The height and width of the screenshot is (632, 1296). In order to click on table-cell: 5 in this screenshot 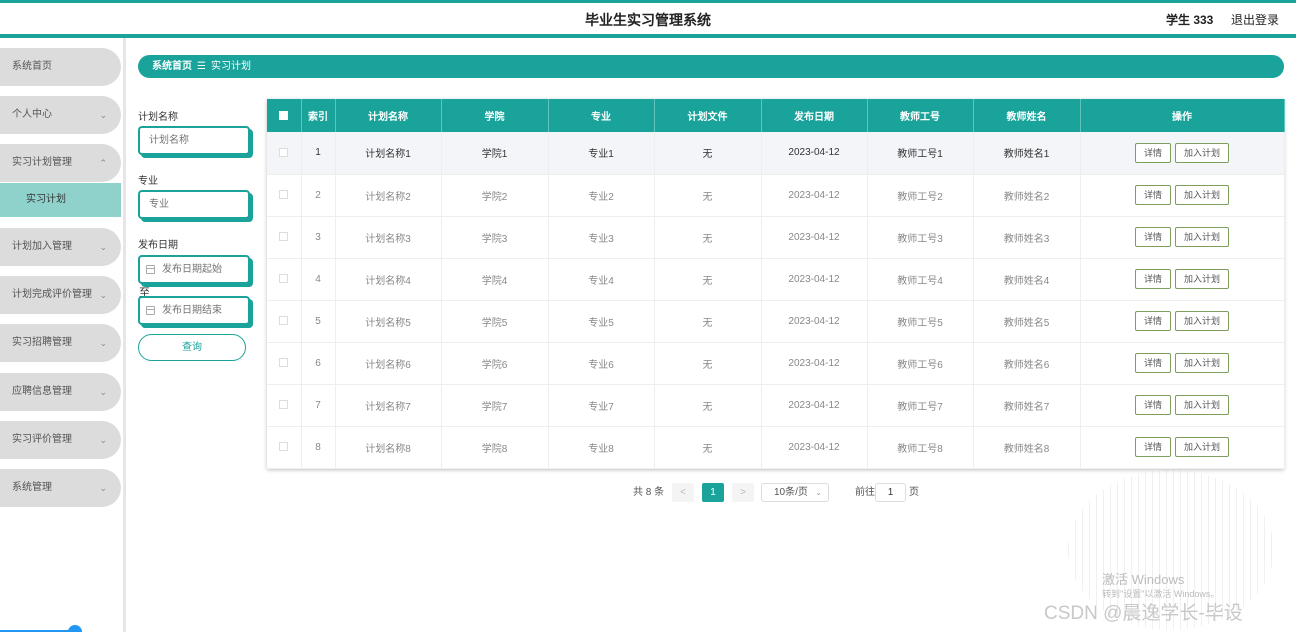, I will do `click(318, 321)`.